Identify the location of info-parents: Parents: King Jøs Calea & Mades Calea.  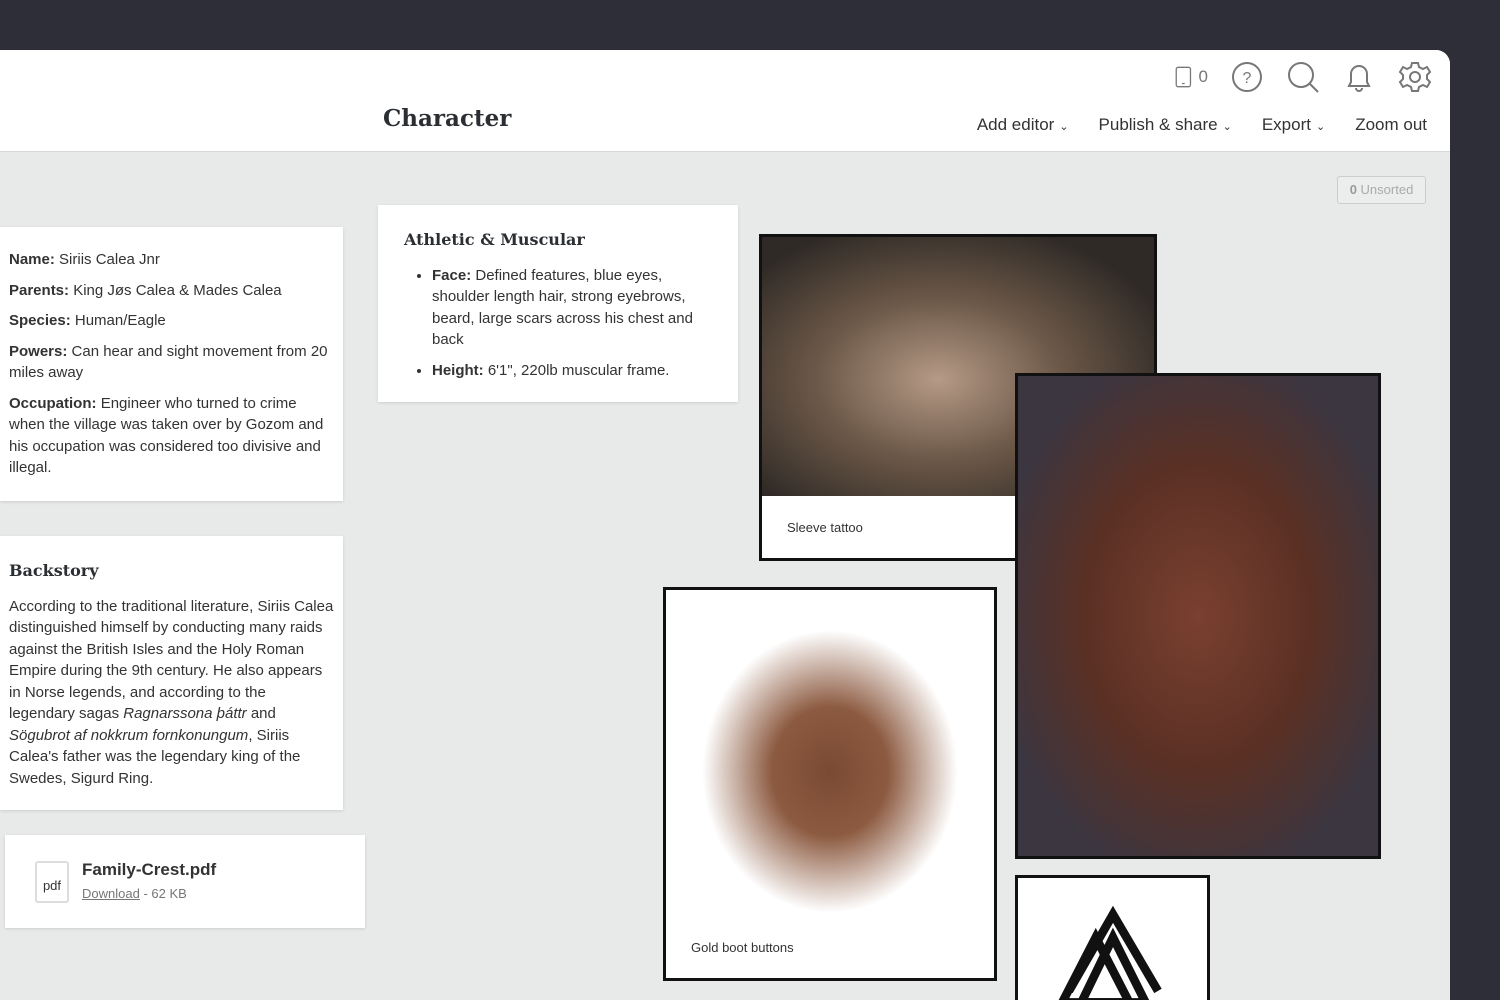
(145, 290).